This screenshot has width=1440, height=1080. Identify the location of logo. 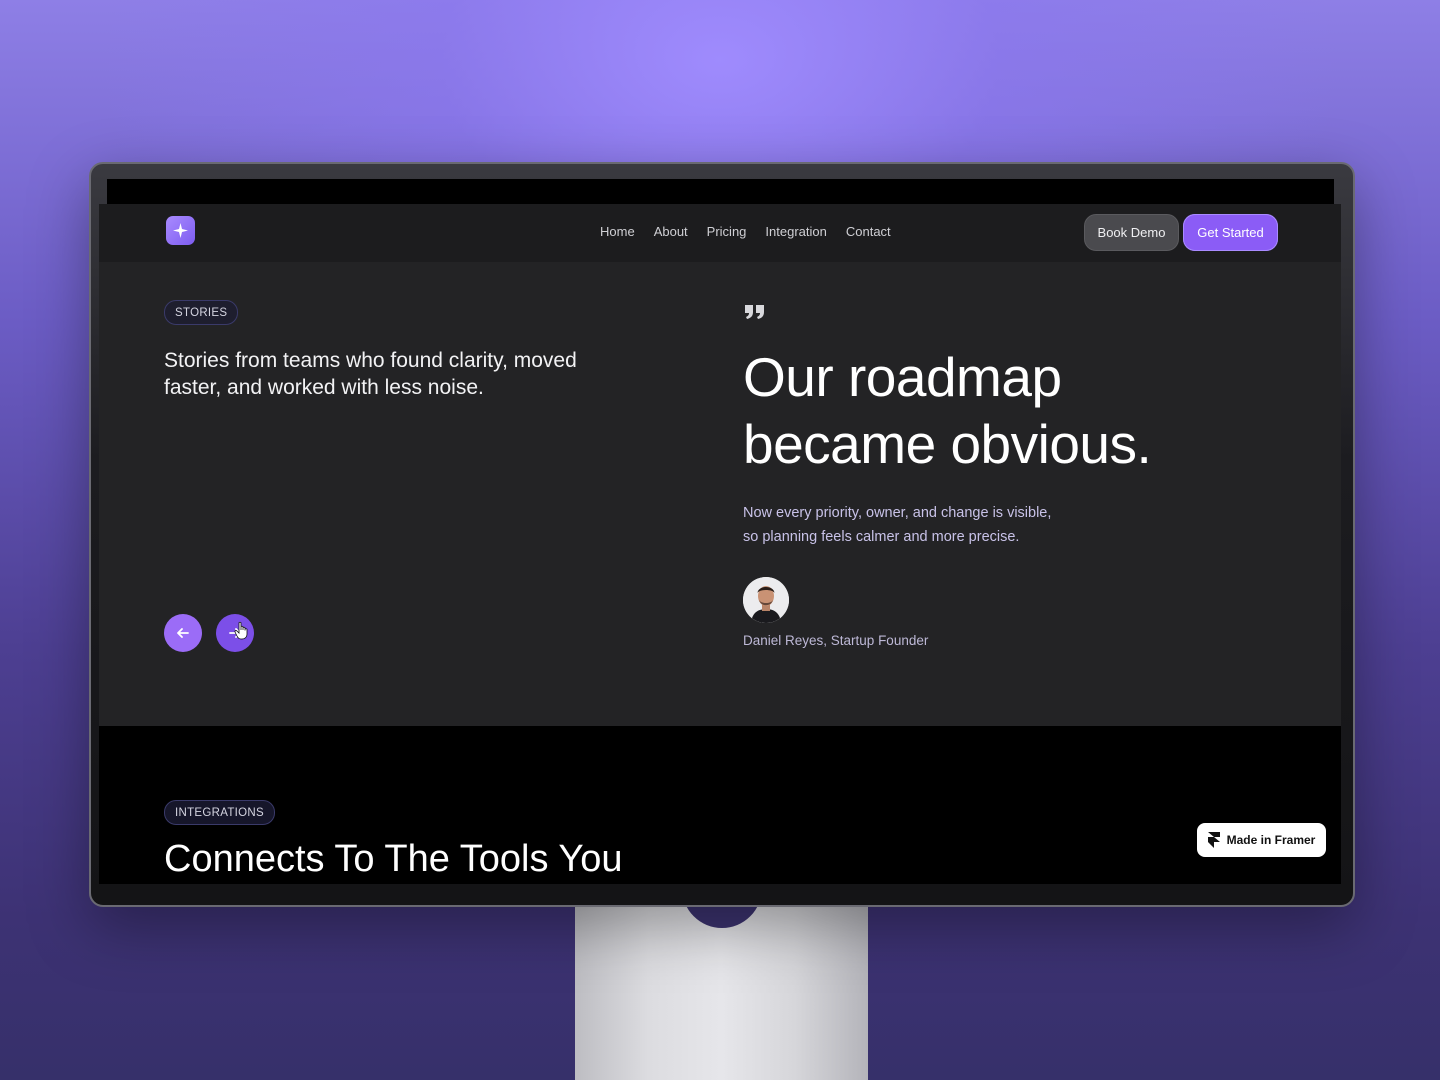
(180, 230).